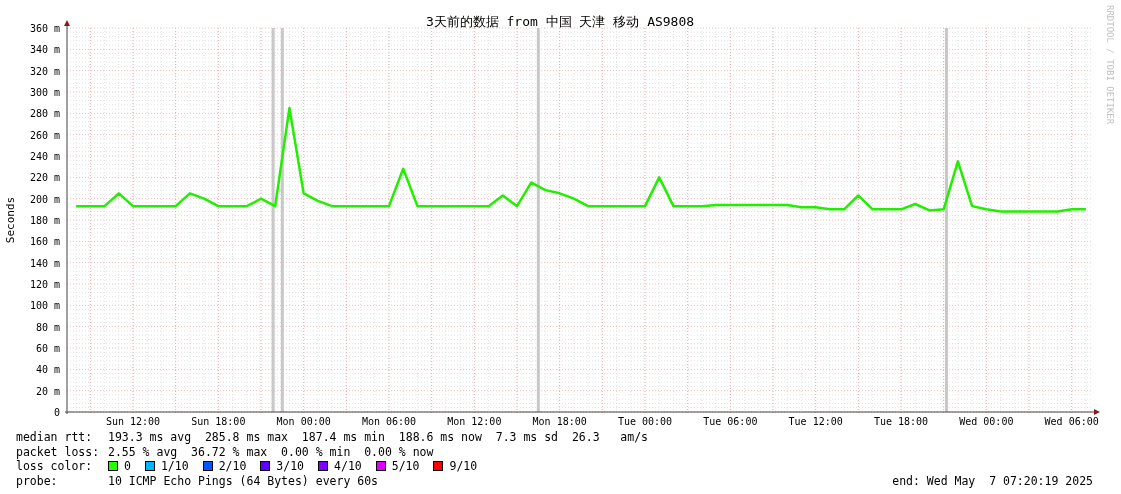 This screenshot has height=494, width=1121. I want to click on axis-tick-label: 100 m, so click(44, 306).